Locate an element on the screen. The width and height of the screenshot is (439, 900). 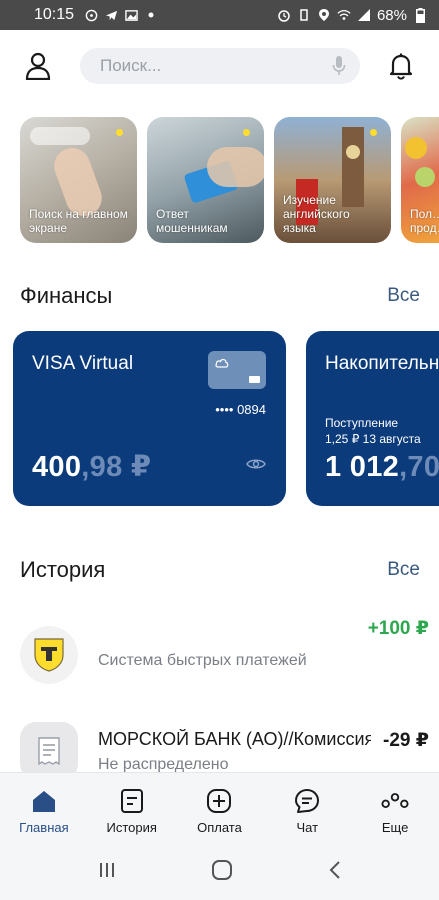
wifi-icon is located at coordinates (344, 15).